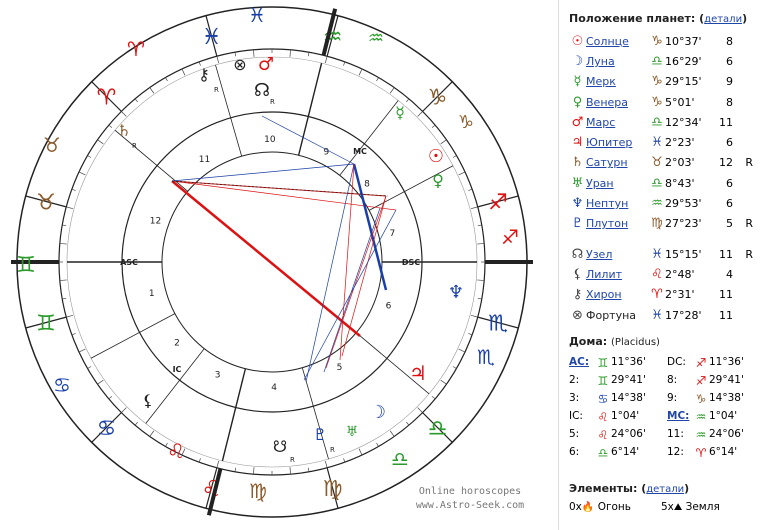 This screenshot has height=530, width=776. I want to click on house-sign-icon: ♋, so click(603, 399).